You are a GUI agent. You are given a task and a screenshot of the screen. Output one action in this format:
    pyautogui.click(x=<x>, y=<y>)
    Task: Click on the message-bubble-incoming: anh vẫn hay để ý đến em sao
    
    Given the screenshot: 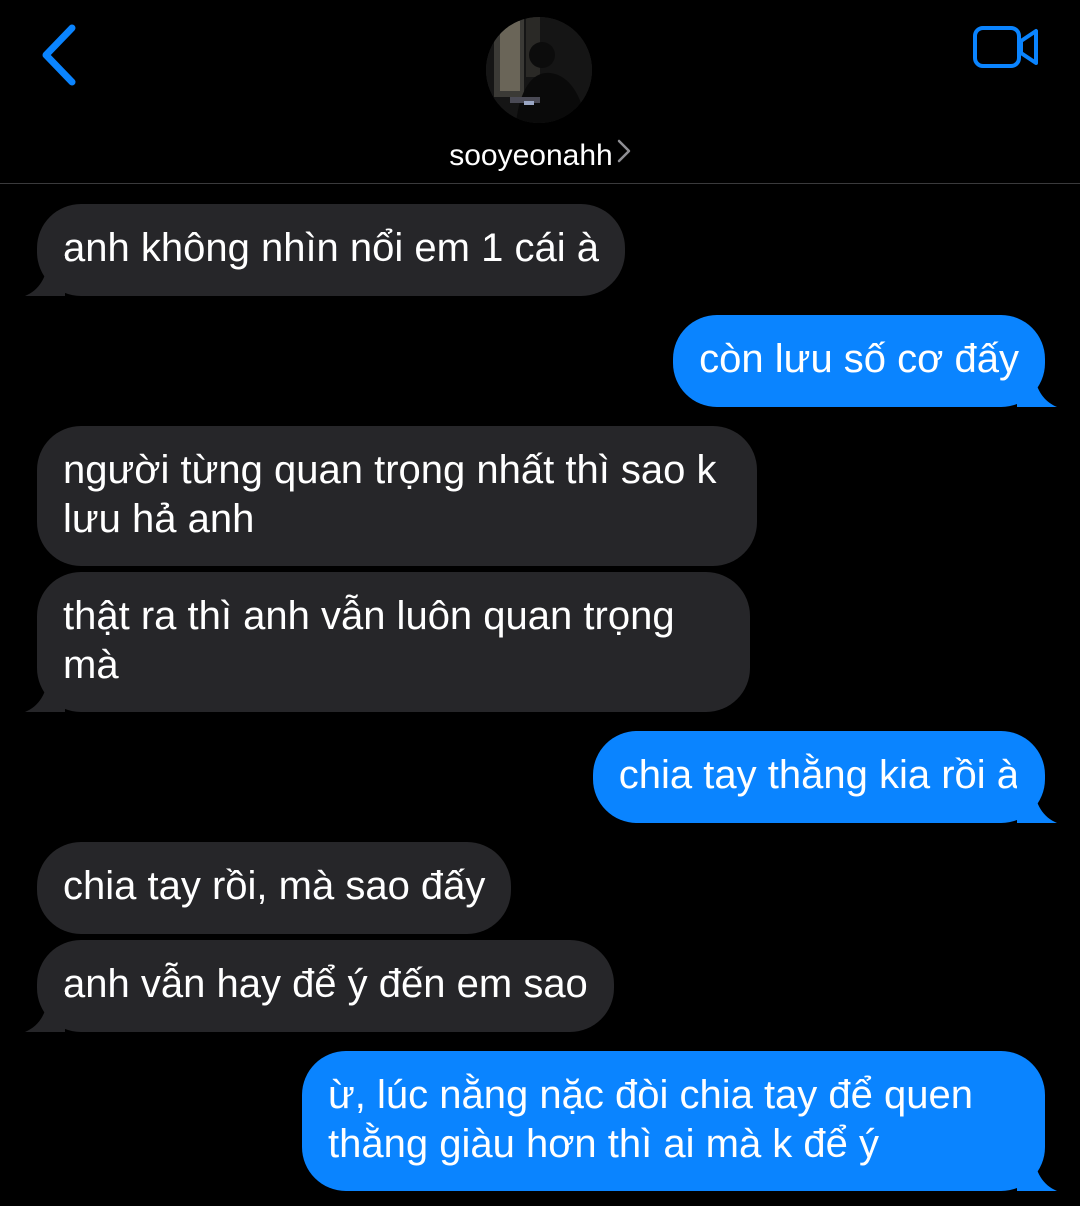 What is the action you would take?
    pyautogui.click(x=319, y=986)
    